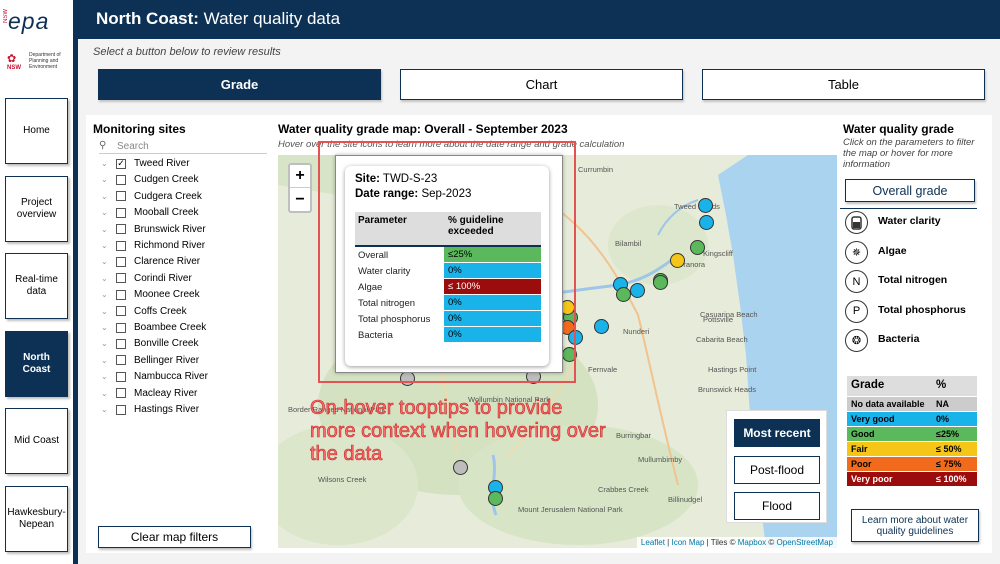 This screenshot has height=564, width=1000. I want to click on nav-mid-coast: Mid Coast, so click(36, 441).